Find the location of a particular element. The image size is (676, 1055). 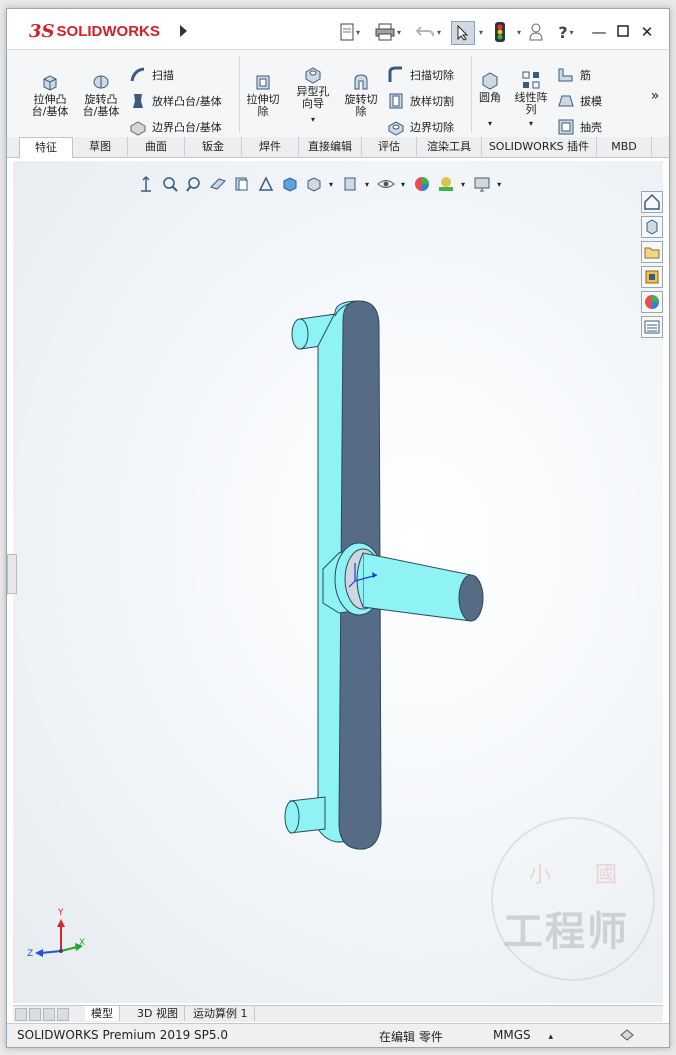

hole-wizard-button: 异型孔 向导 ▾ is located at coordinates (313, 95).